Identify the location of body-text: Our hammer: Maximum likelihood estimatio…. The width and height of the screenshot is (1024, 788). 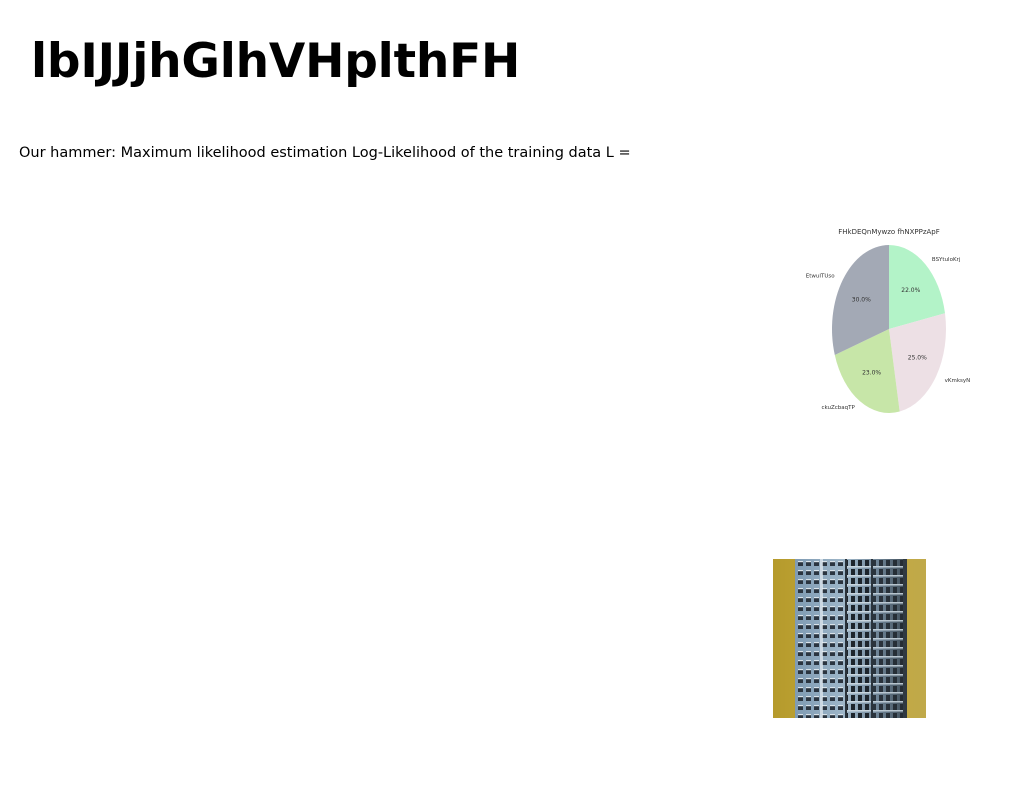
(325, 153).